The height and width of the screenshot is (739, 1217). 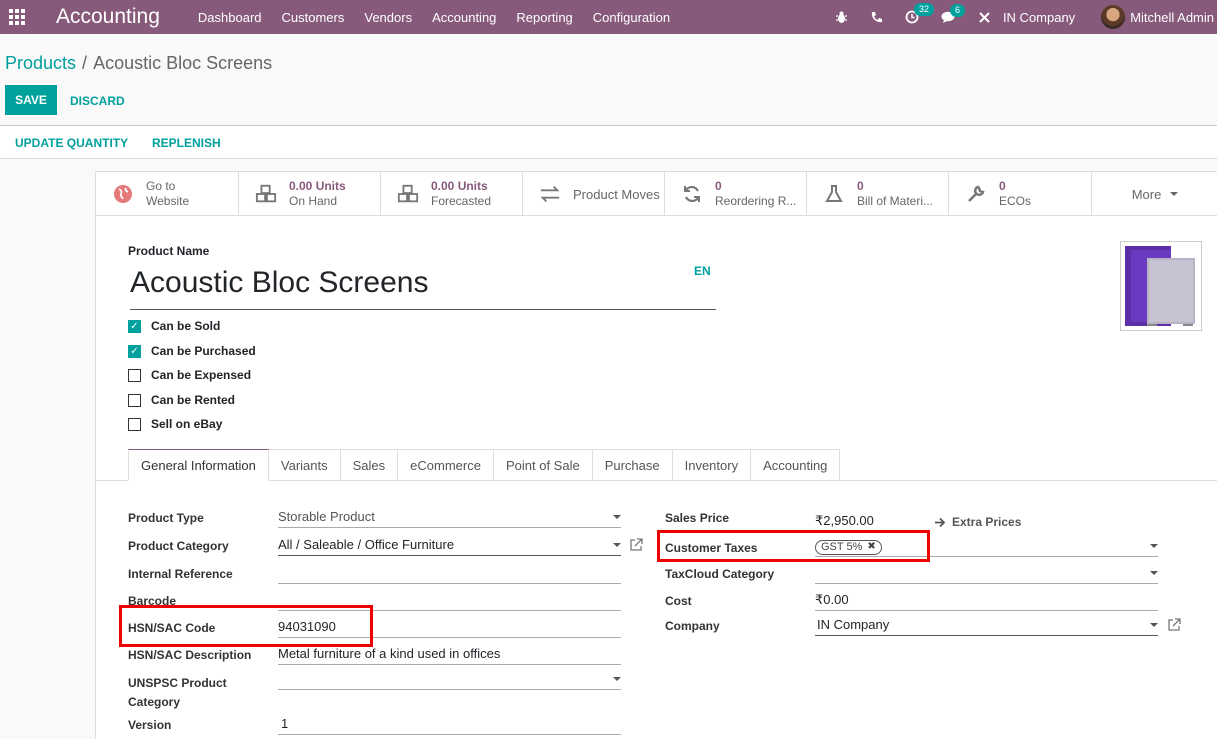 What do you see at coordinates (986, 626) in the screenshot?
I see `company-select: IN Company` at bounding box center [986, 626].